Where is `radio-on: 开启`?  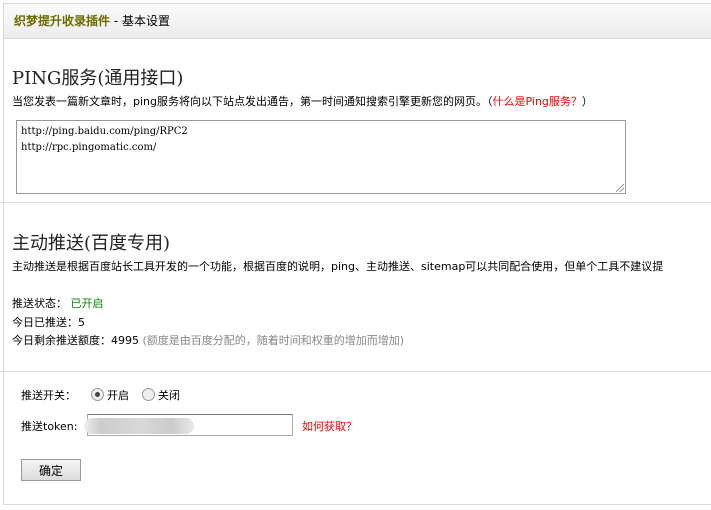
radio-on: 开启 is located at coordinates (110, 395).